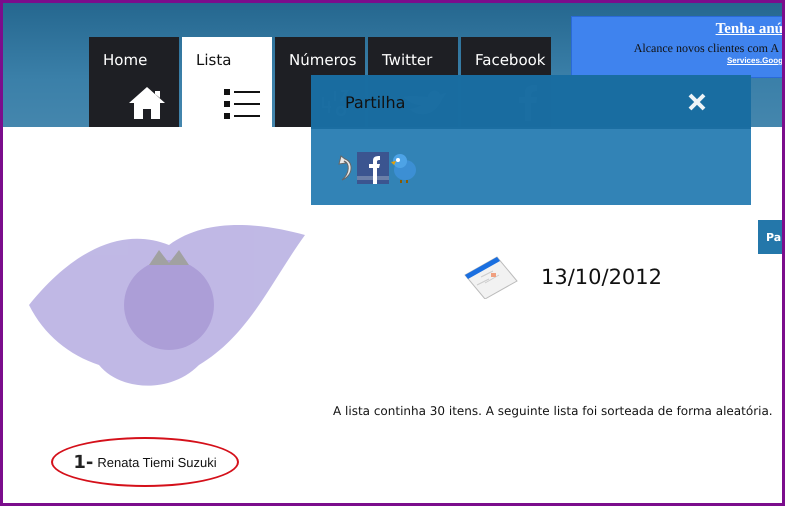 This screenshot has width=785, height=506. I want to click on ad-text: Alcance novos clientes com A, so click(707, 48).